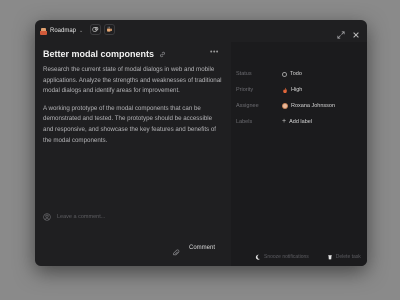 This screenshot has width=400, height=300. I want to click on close-button, so click(356, 32).